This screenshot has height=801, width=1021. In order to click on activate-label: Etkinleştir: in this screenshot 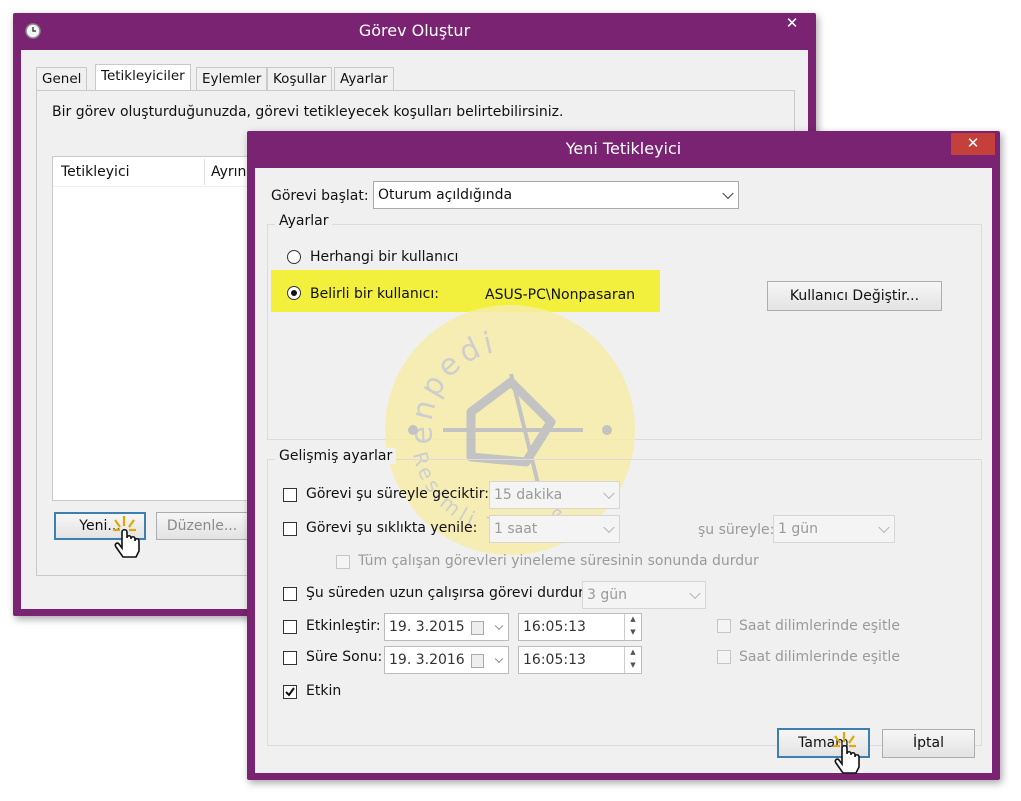, I will do `click(343, 626)`.